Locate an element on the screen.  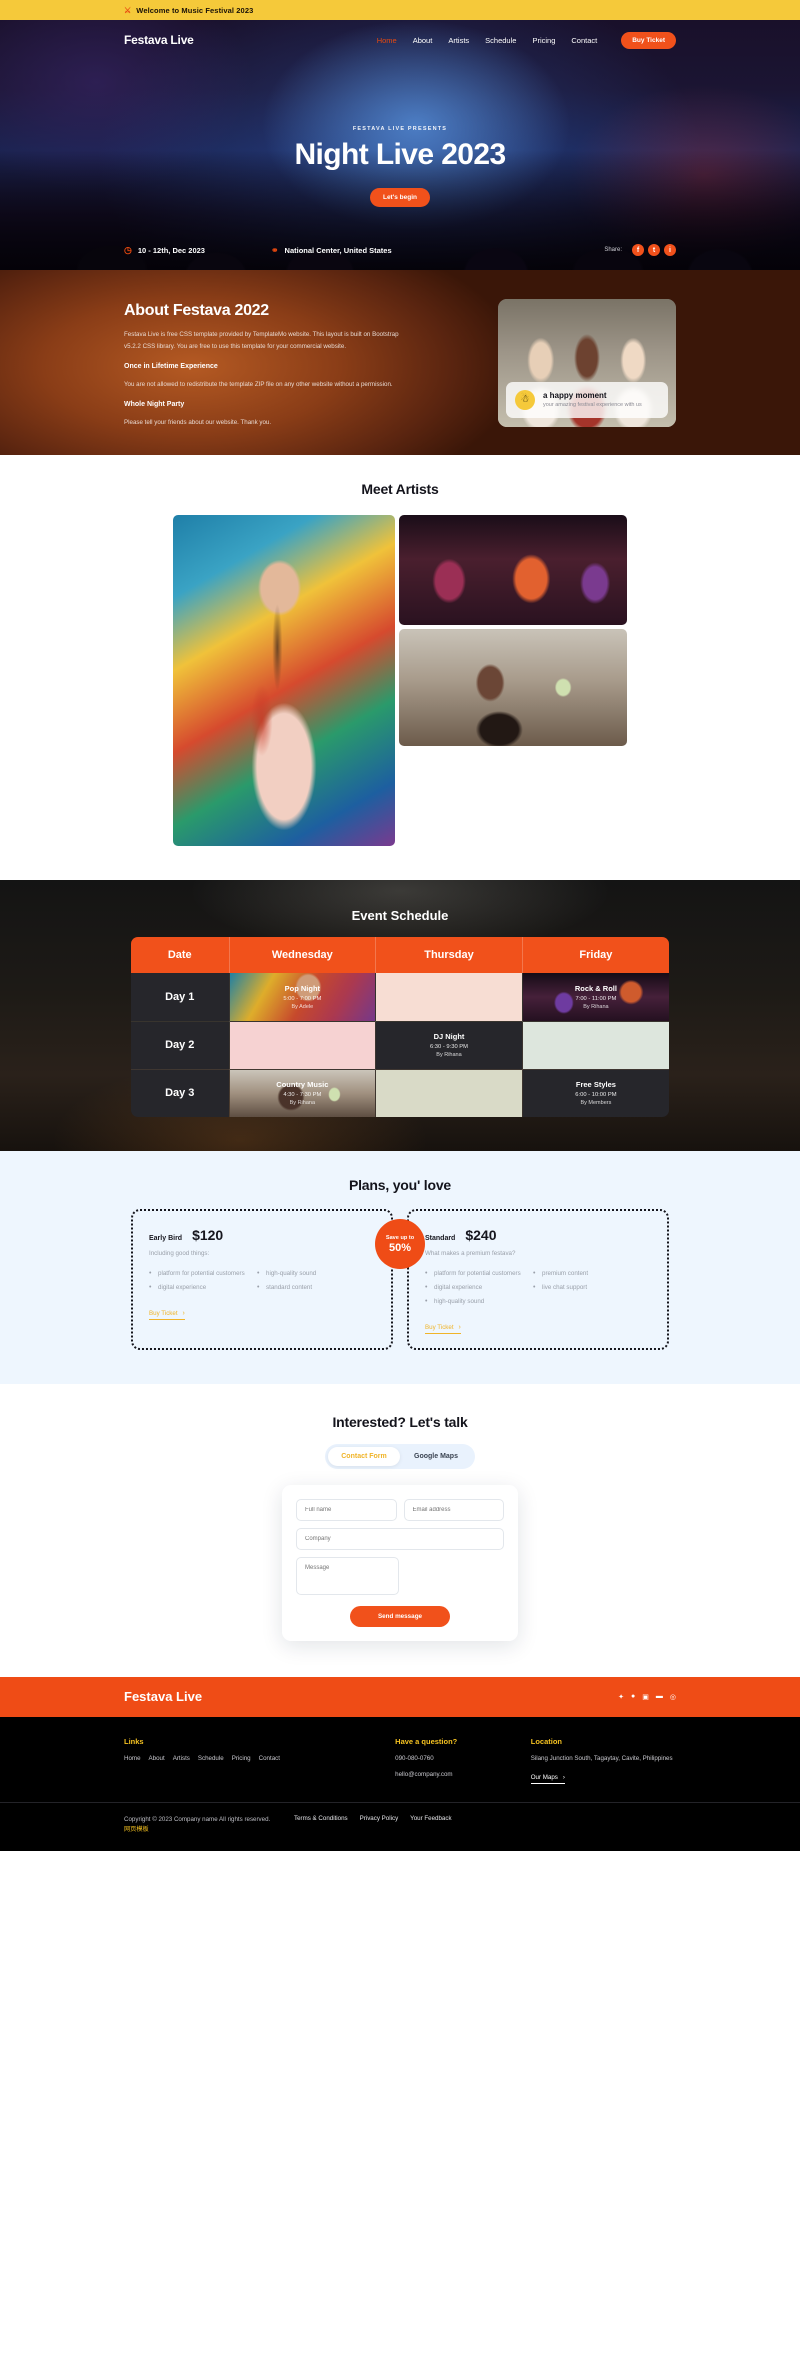
contact-tabs: Contact Form Google Maps is located at coordinates (400, 1456).